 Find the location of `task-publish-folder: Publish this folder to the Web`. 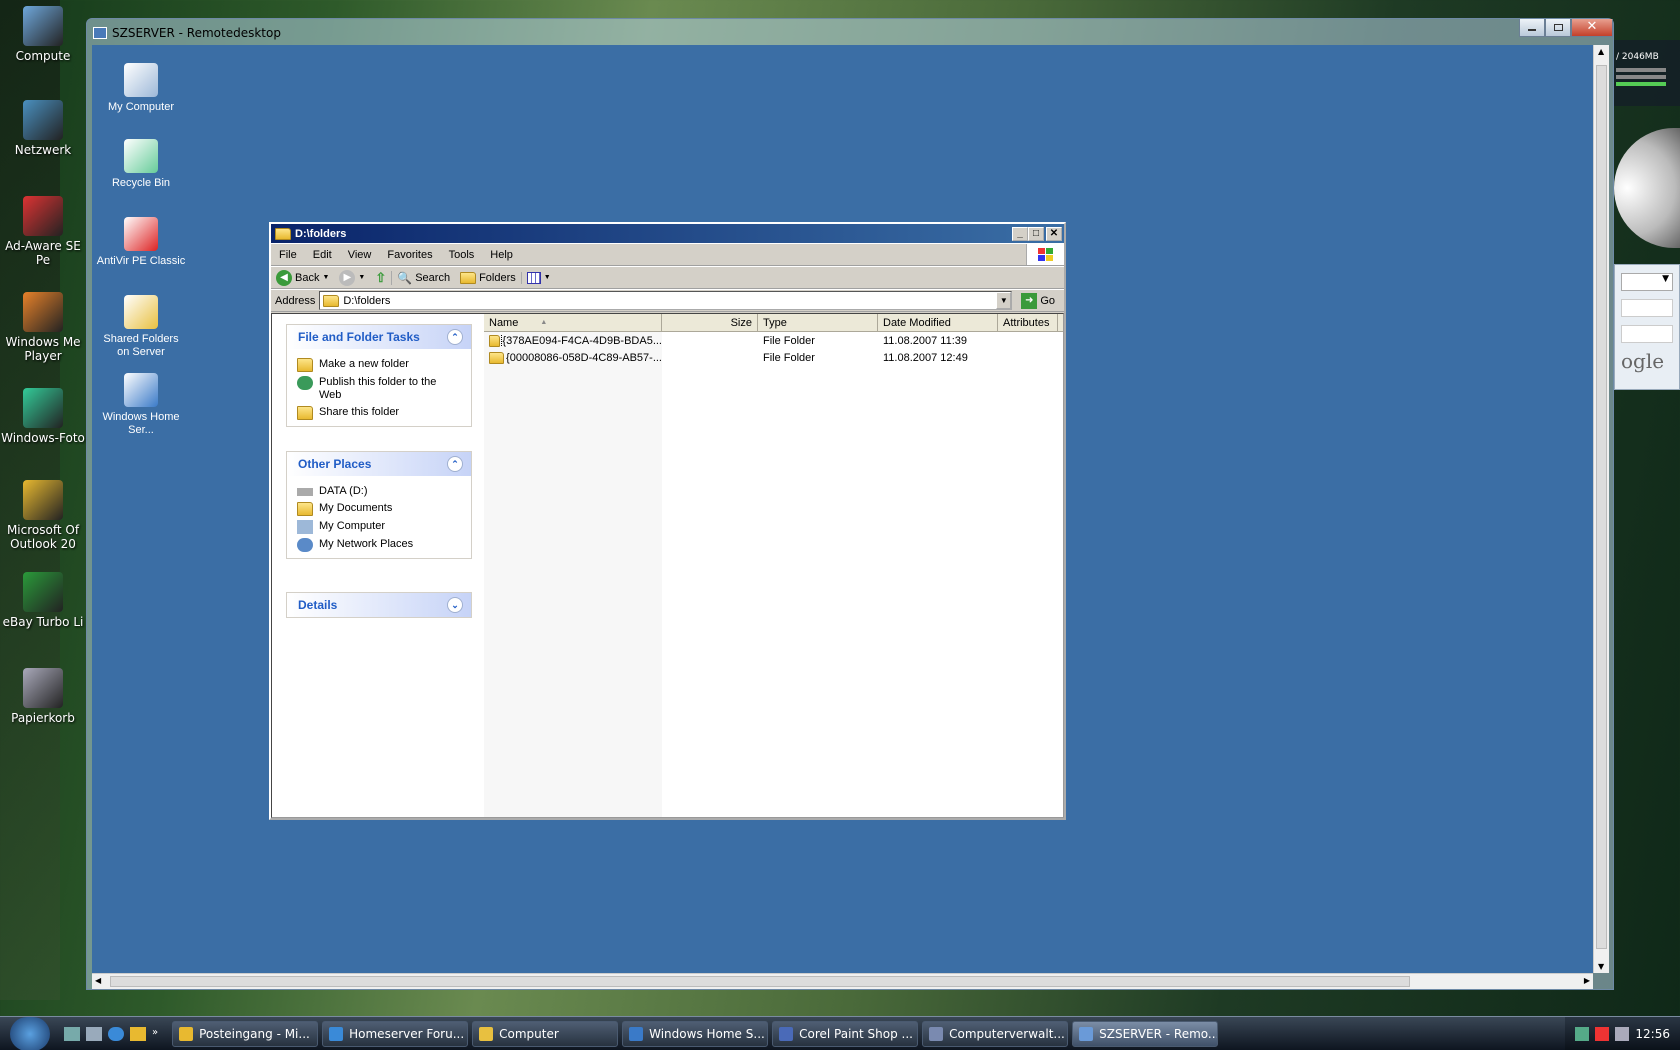

task-publish-folder: Publish this folder to the Web is located at coordinates (379, 389).